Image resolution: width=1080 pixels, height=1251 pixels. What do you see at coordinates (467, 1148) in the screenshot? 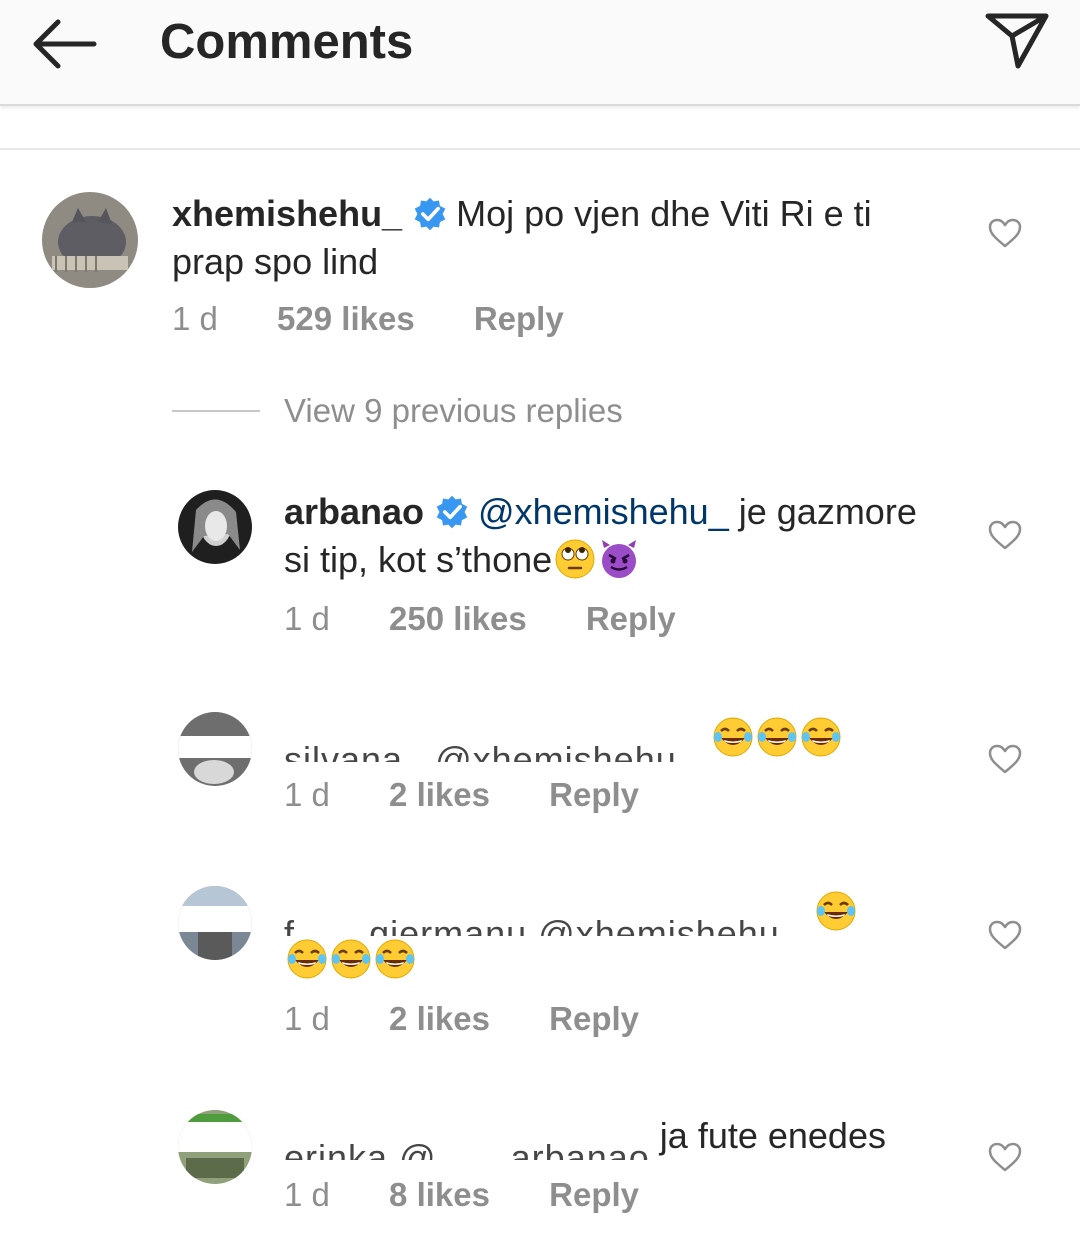
I see `obscured-text: erinka @ ___arbanao` at bounding box center [467, 1148].